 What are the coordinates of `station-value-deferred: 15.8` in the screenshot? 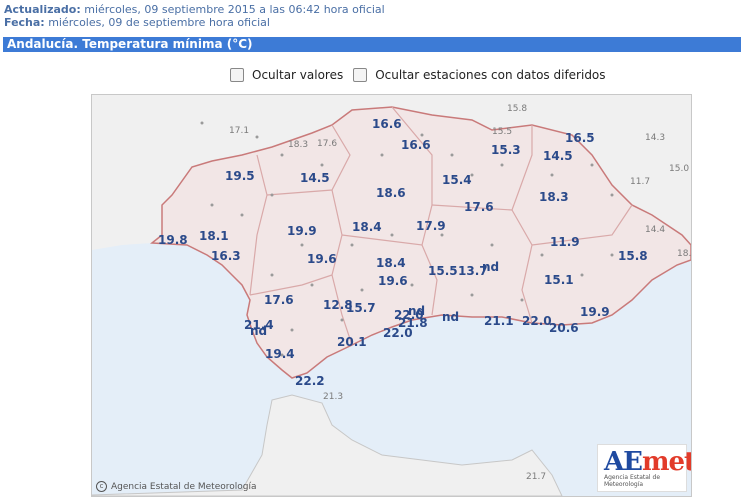 It's located at (517, 109).